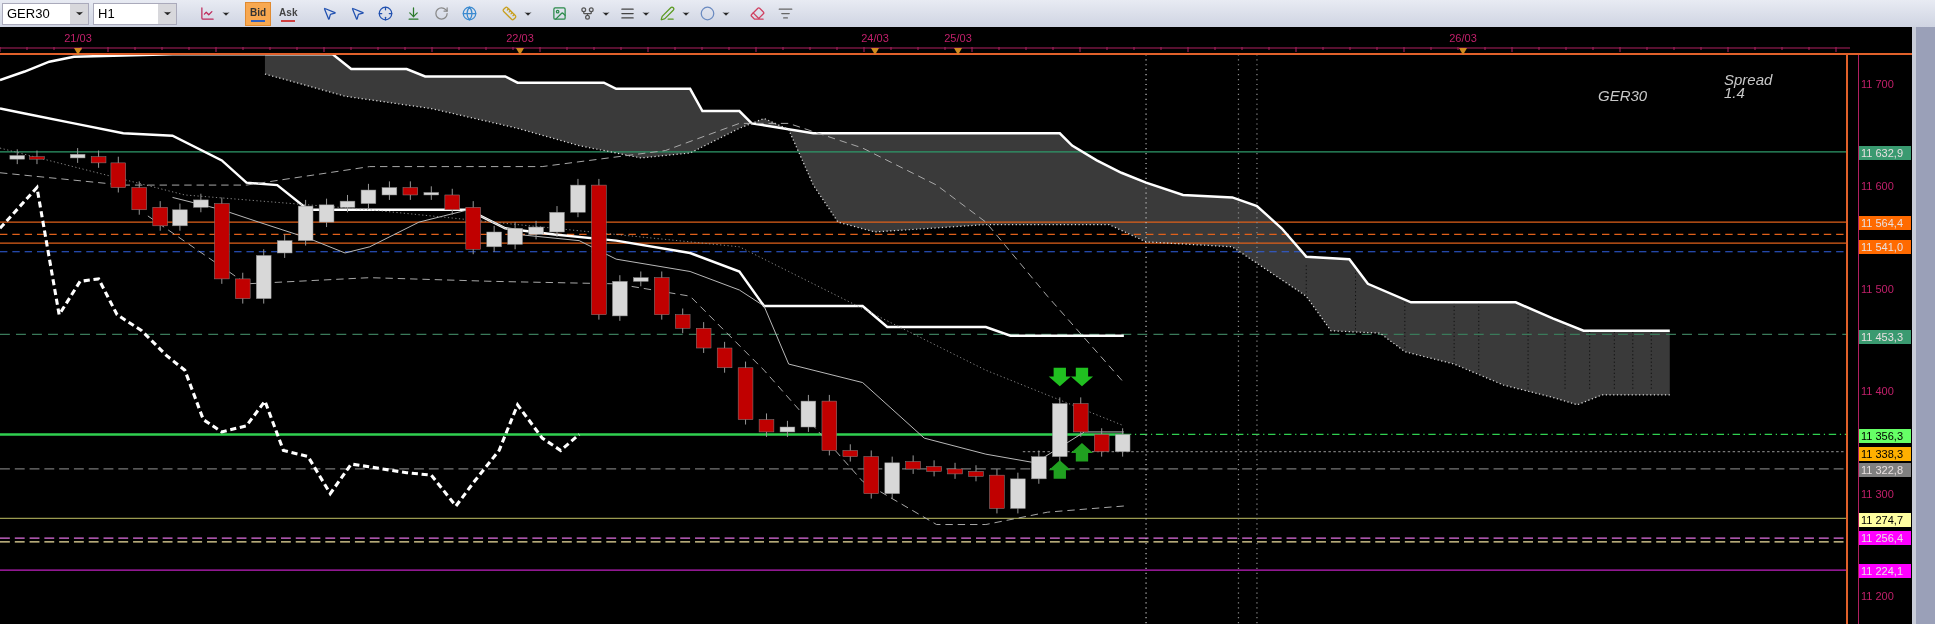 Image resolution: width=1935 pixels, height=624 pixels. I want to click on price-tick-label: 11 500, so click(1877, 288).